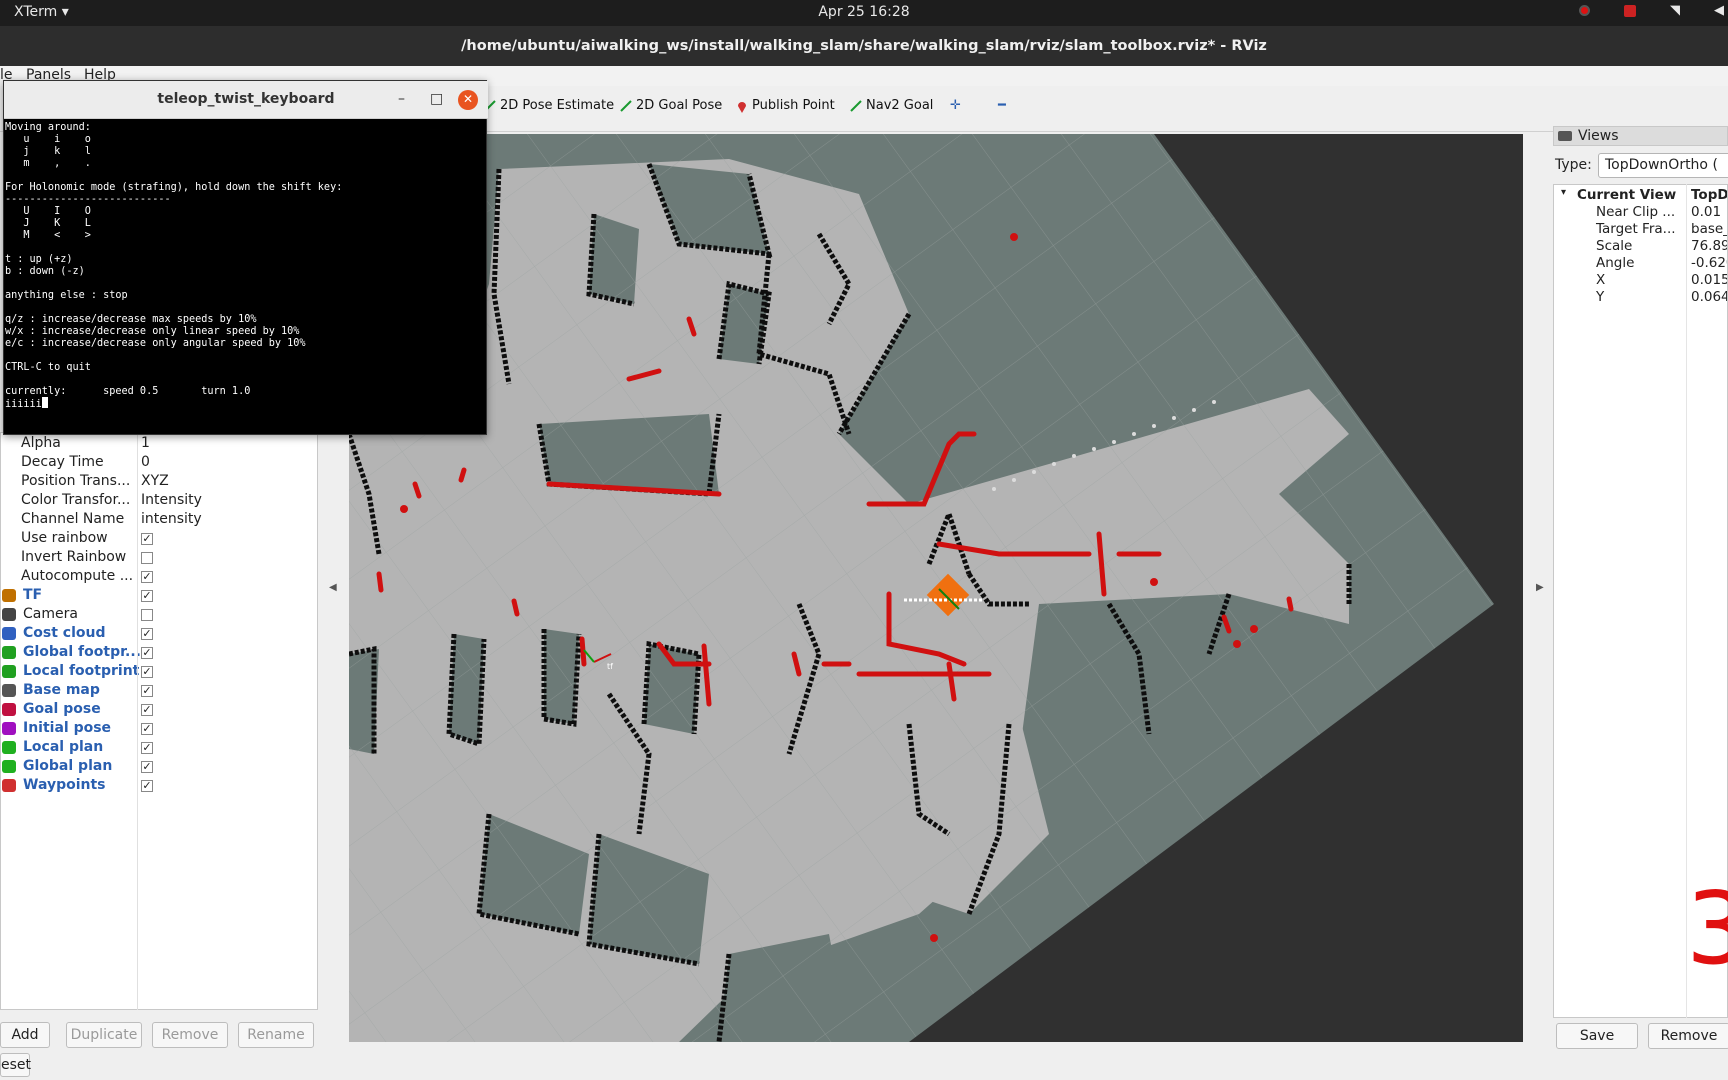  Describe the element at coordinates (1640, 297) in the screenshot. I see `view-property-row: Y 0.064` at that location.